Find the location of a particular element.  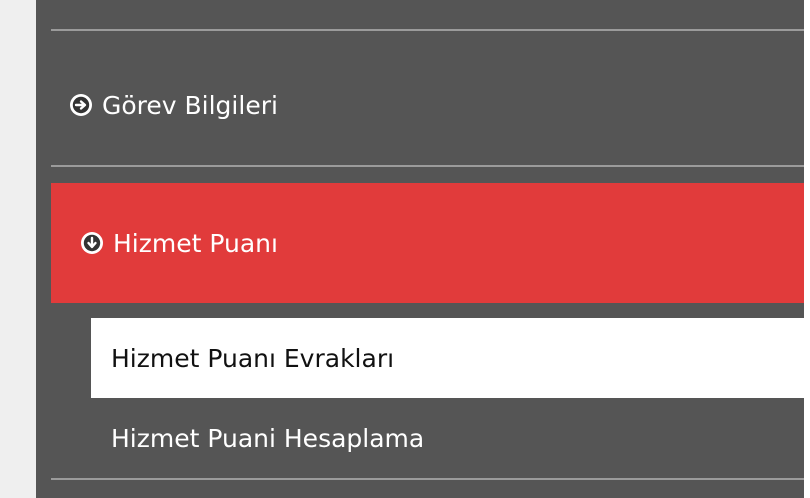

submenu-item-hizmet-puani-hesaplama: Hizmet Puani Hesaplama is located at coordinates (447, 438).